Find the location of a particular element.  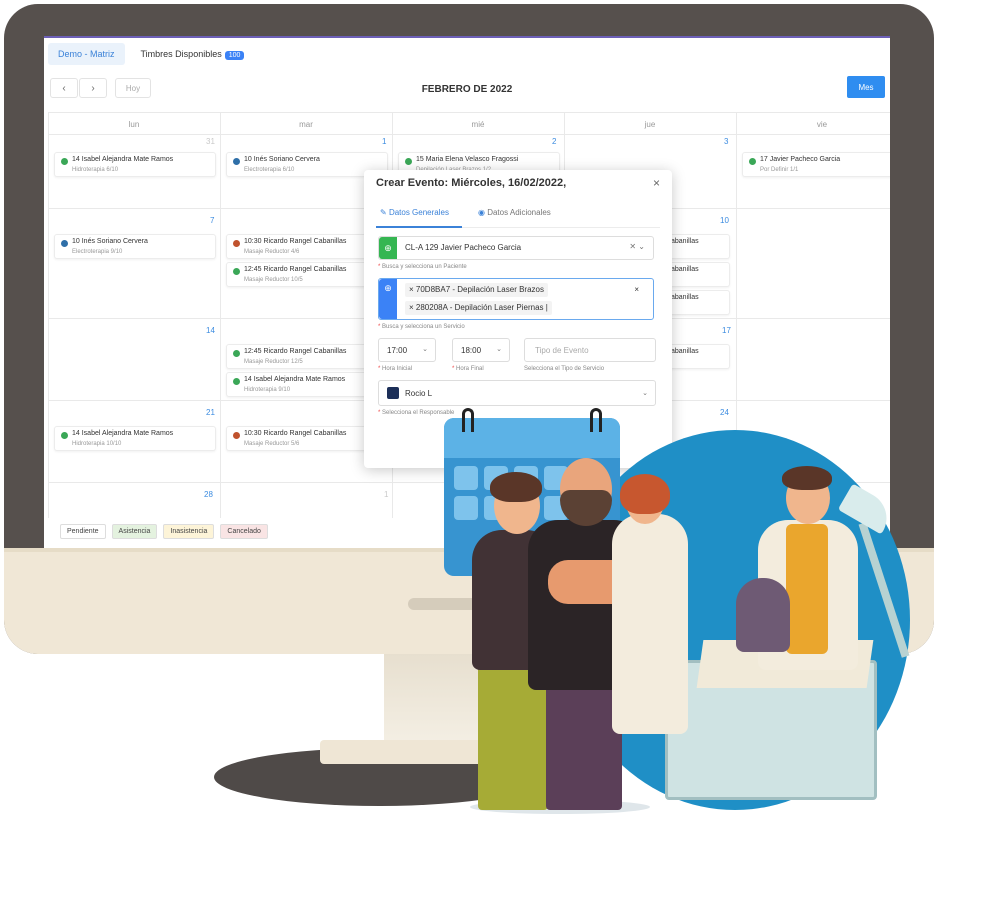

patient-help-text: Busca y selecciona un Paciente is located at coordinates (424, 267).